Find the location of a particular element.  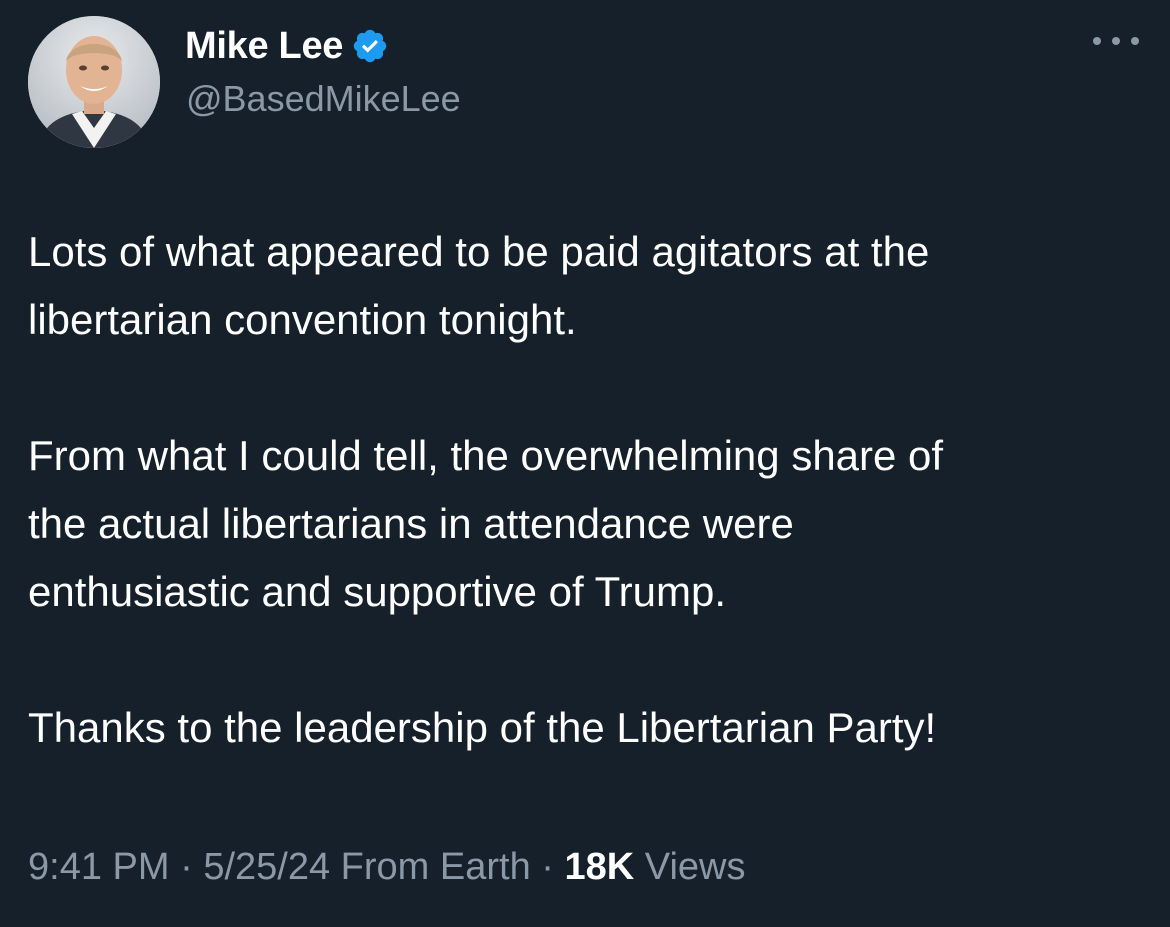

author-name-row: Mike Lee is located at coordinates (287, 46).